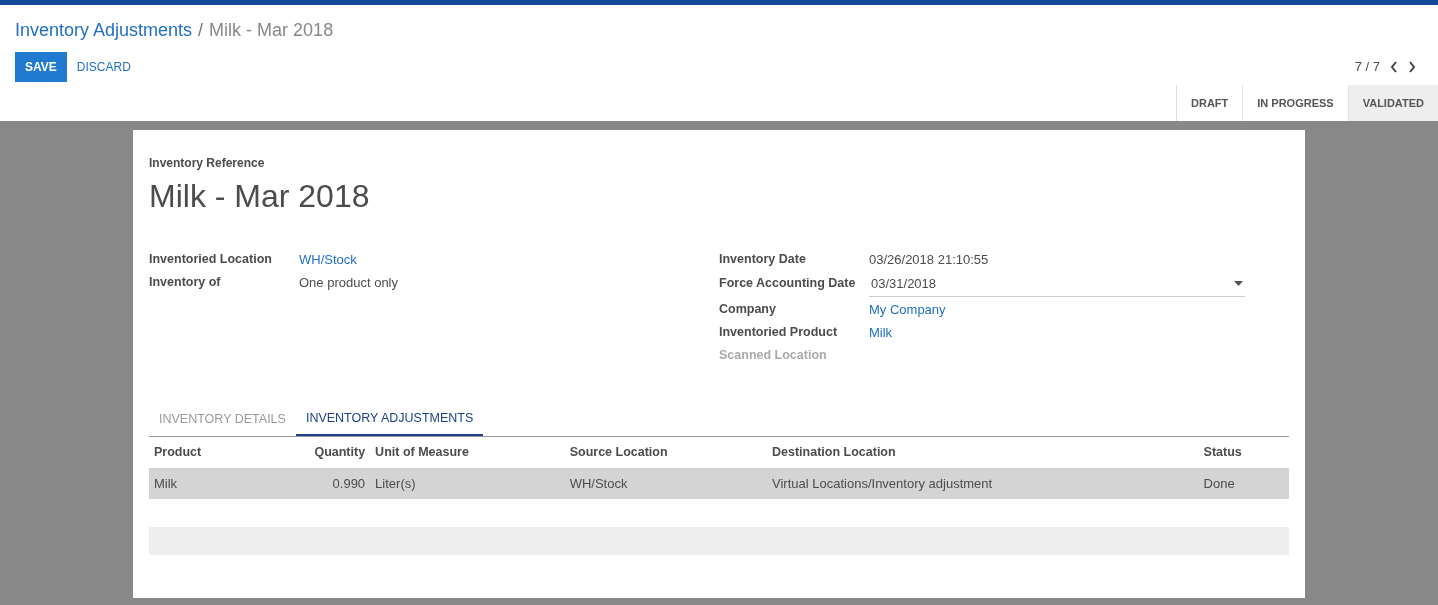 The image size is (1438, 605). I want to click on field-link: WH/Stock, so click(328, 260).